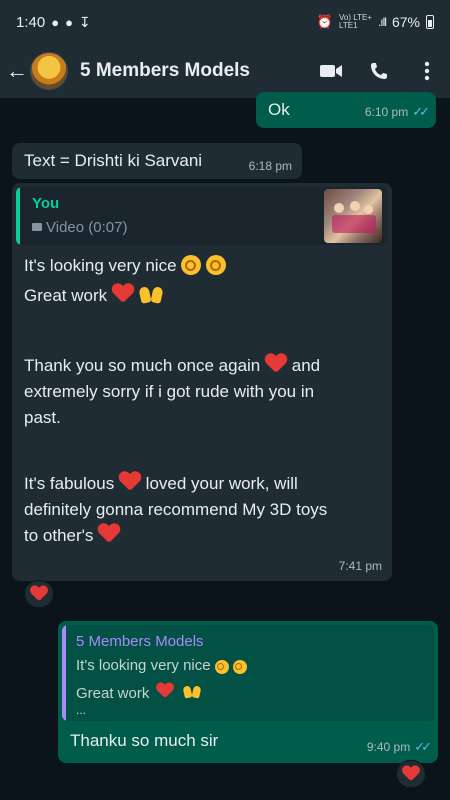 Image resolution: width=450 pixels, height=800 pixels. What do you see at coordinates (279, 109) in the screenshot?
I see `message-text: Ok` at bounding box center [279, 109].